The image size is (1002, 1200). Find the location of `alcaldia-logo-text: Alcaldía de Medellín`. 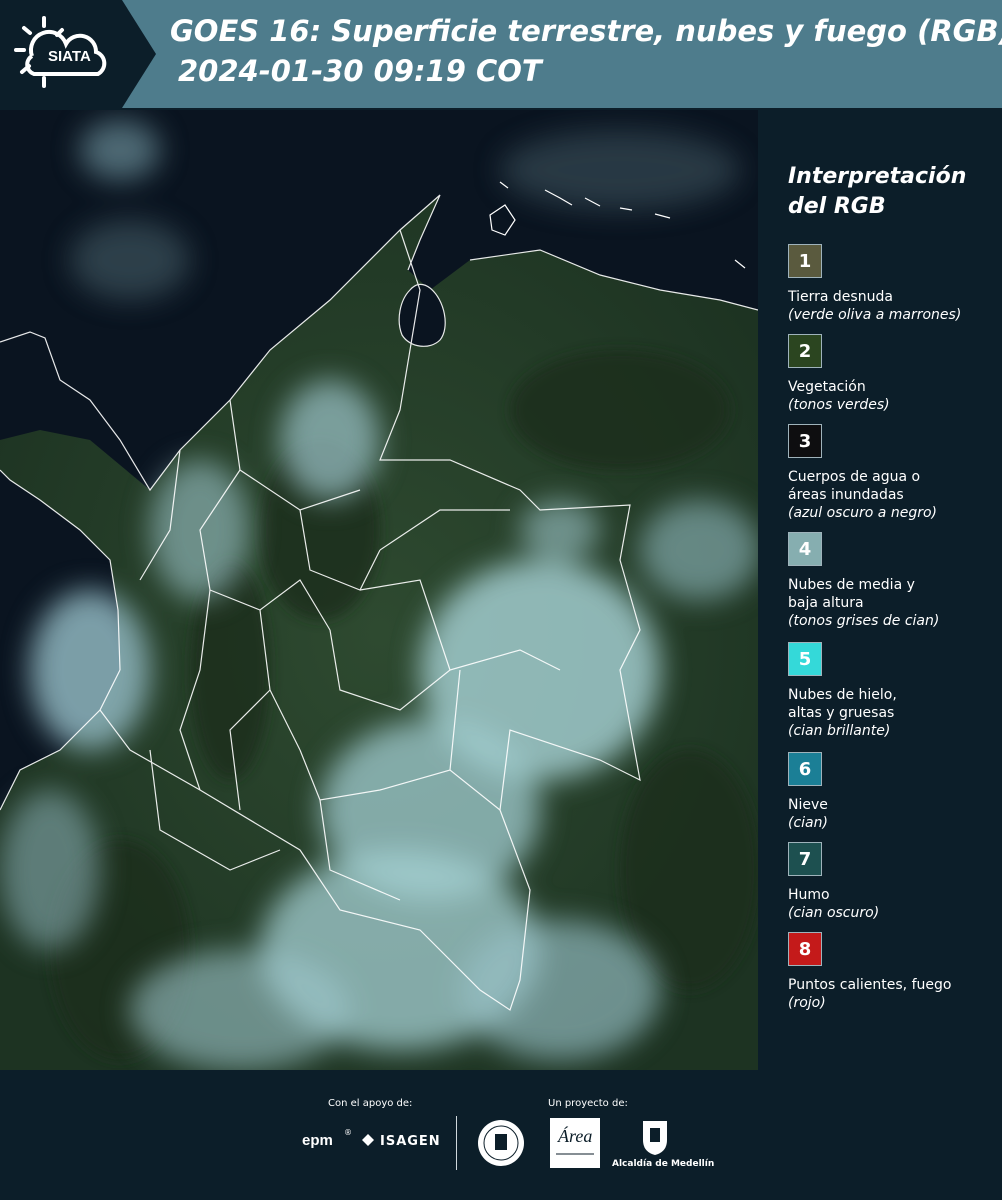

alcaldia-logo-text: Alcaldía de Medellín is located at coordinates (663, 1164).